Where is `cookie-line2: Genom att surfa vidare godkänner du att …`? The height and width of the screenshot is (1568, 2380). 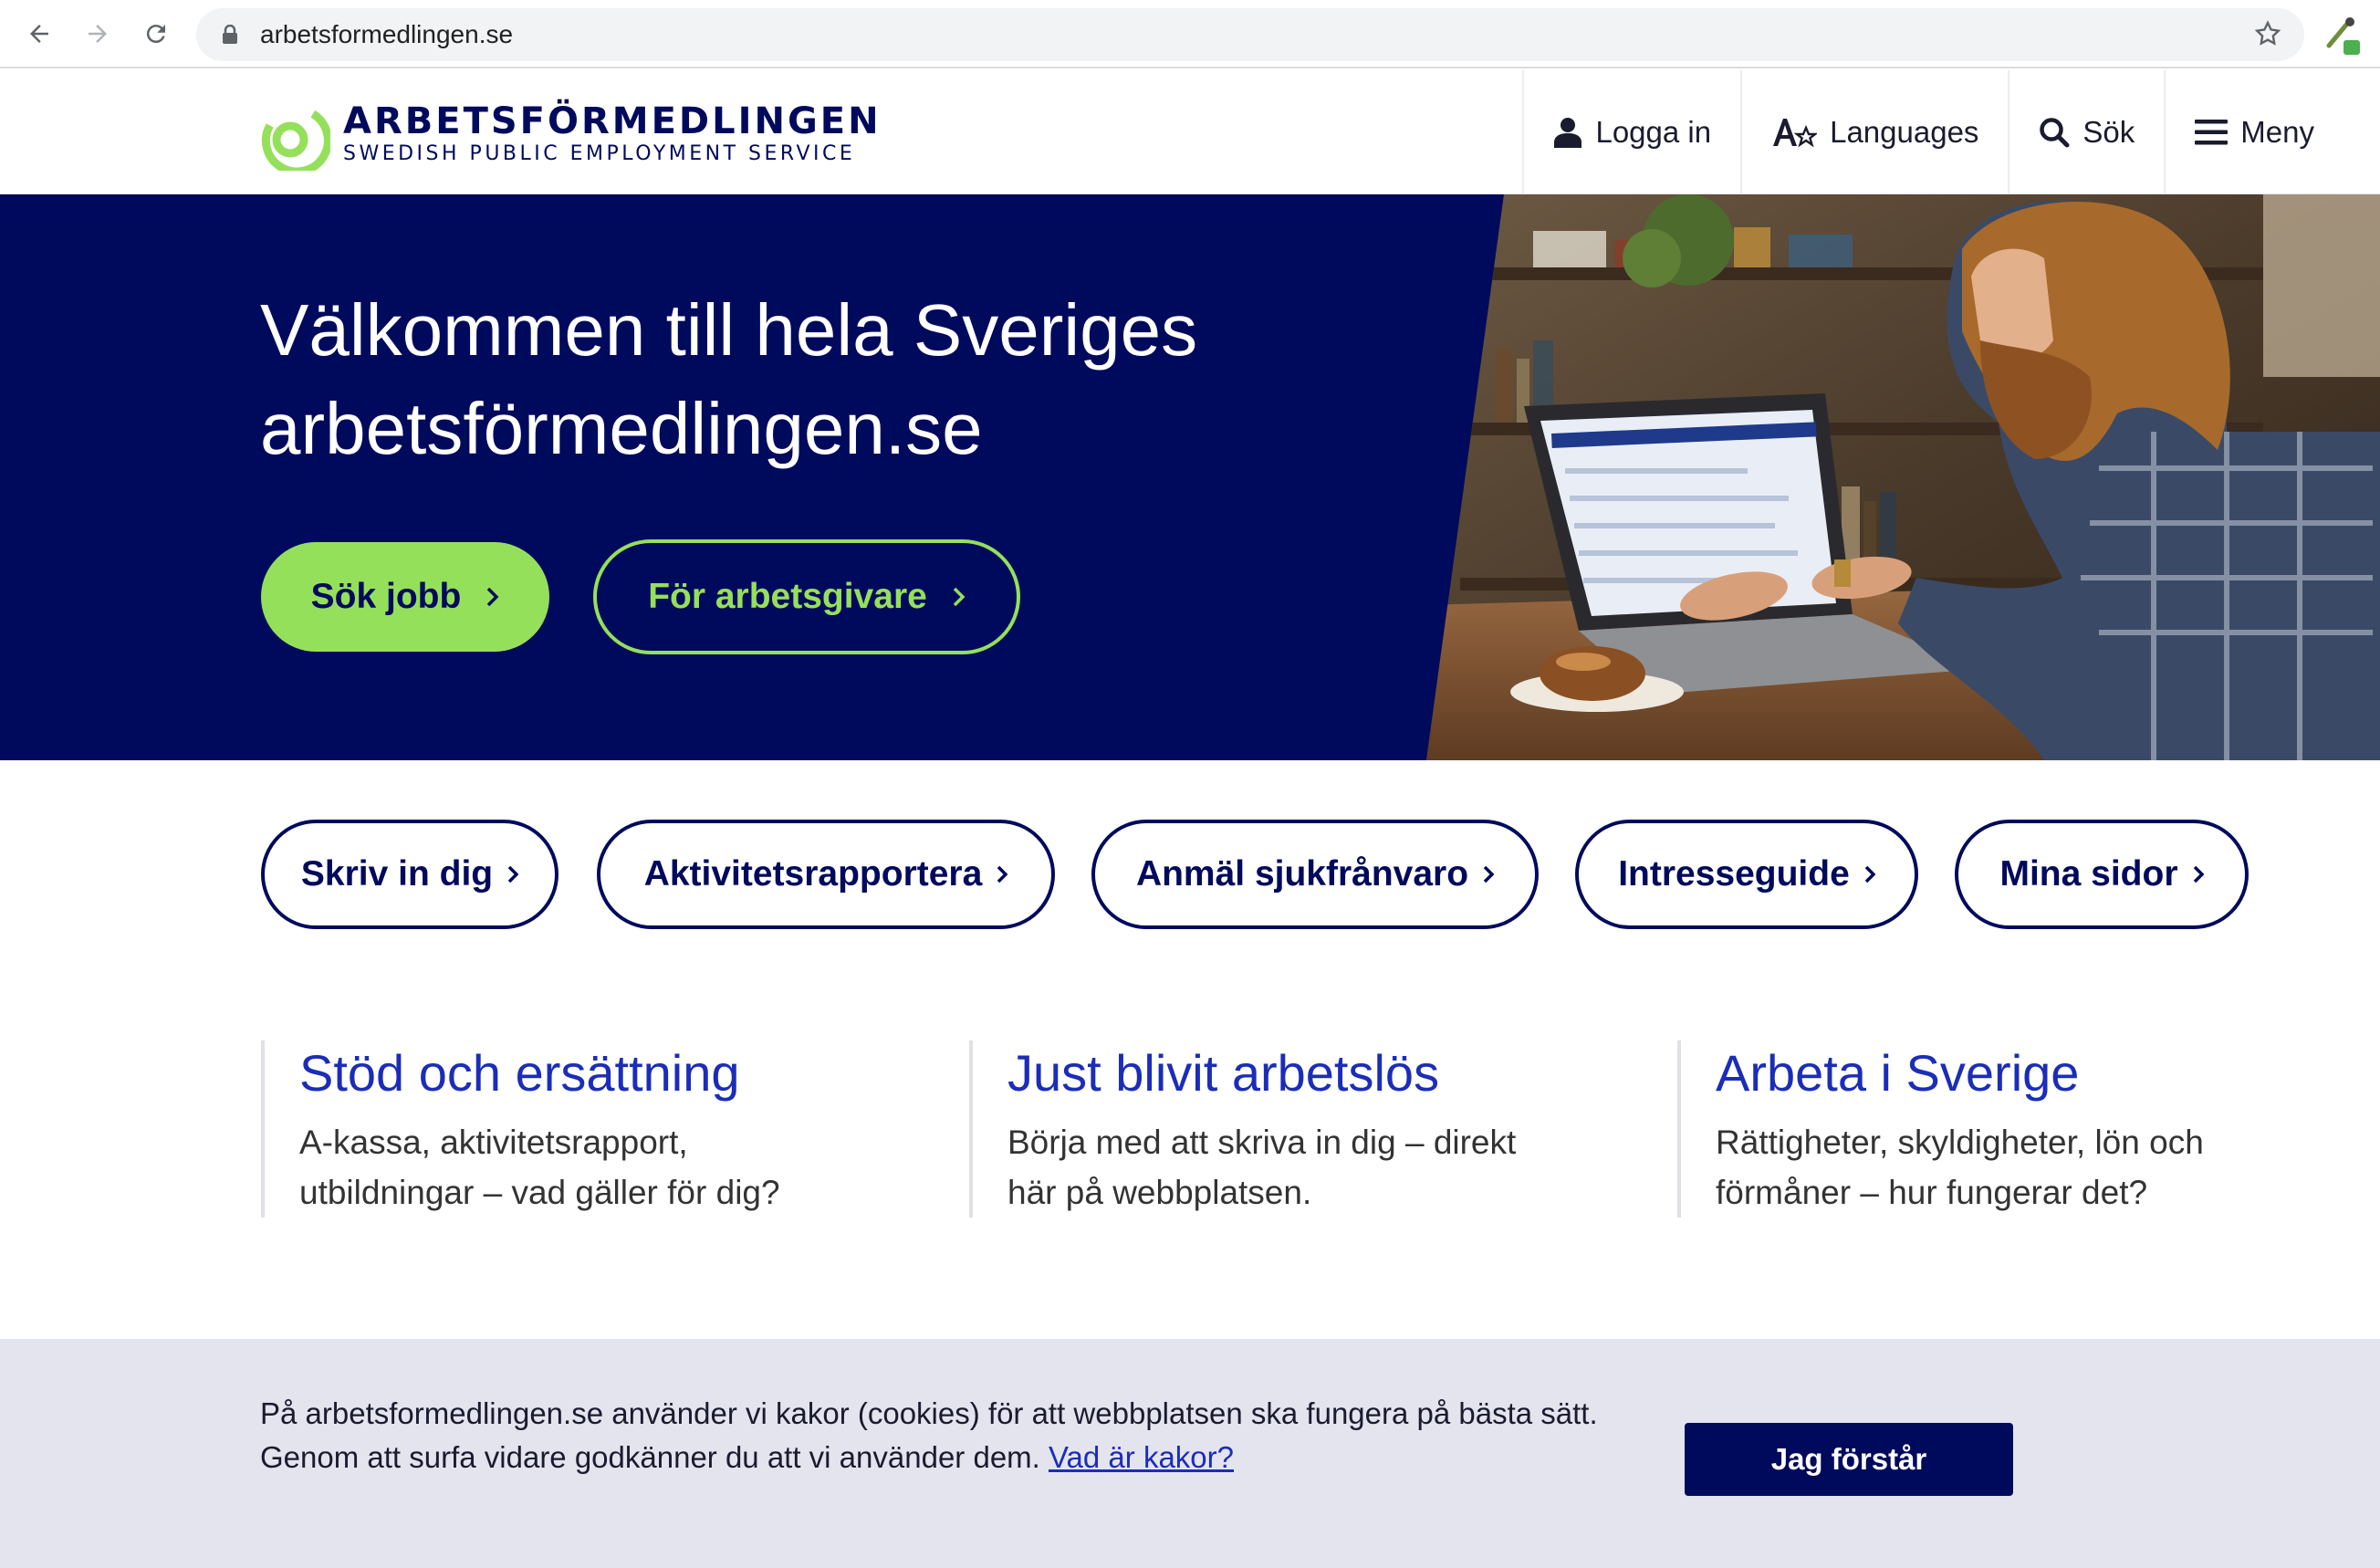
cookie-line2: Genom att surfa vidare godkänner du att … is located at coordinates (650, 1457).